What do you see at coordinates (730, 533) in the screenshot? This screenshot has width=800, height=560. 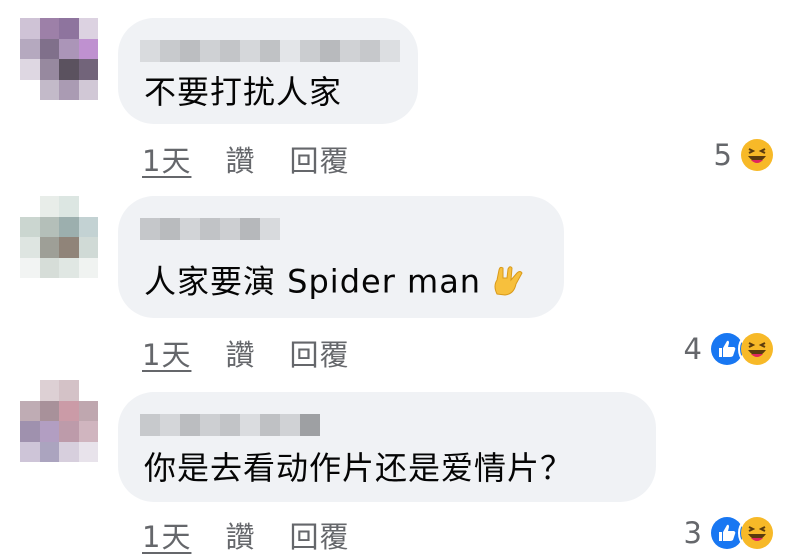 I see `reaction-summary: 3` at bounding box center [730, 533].